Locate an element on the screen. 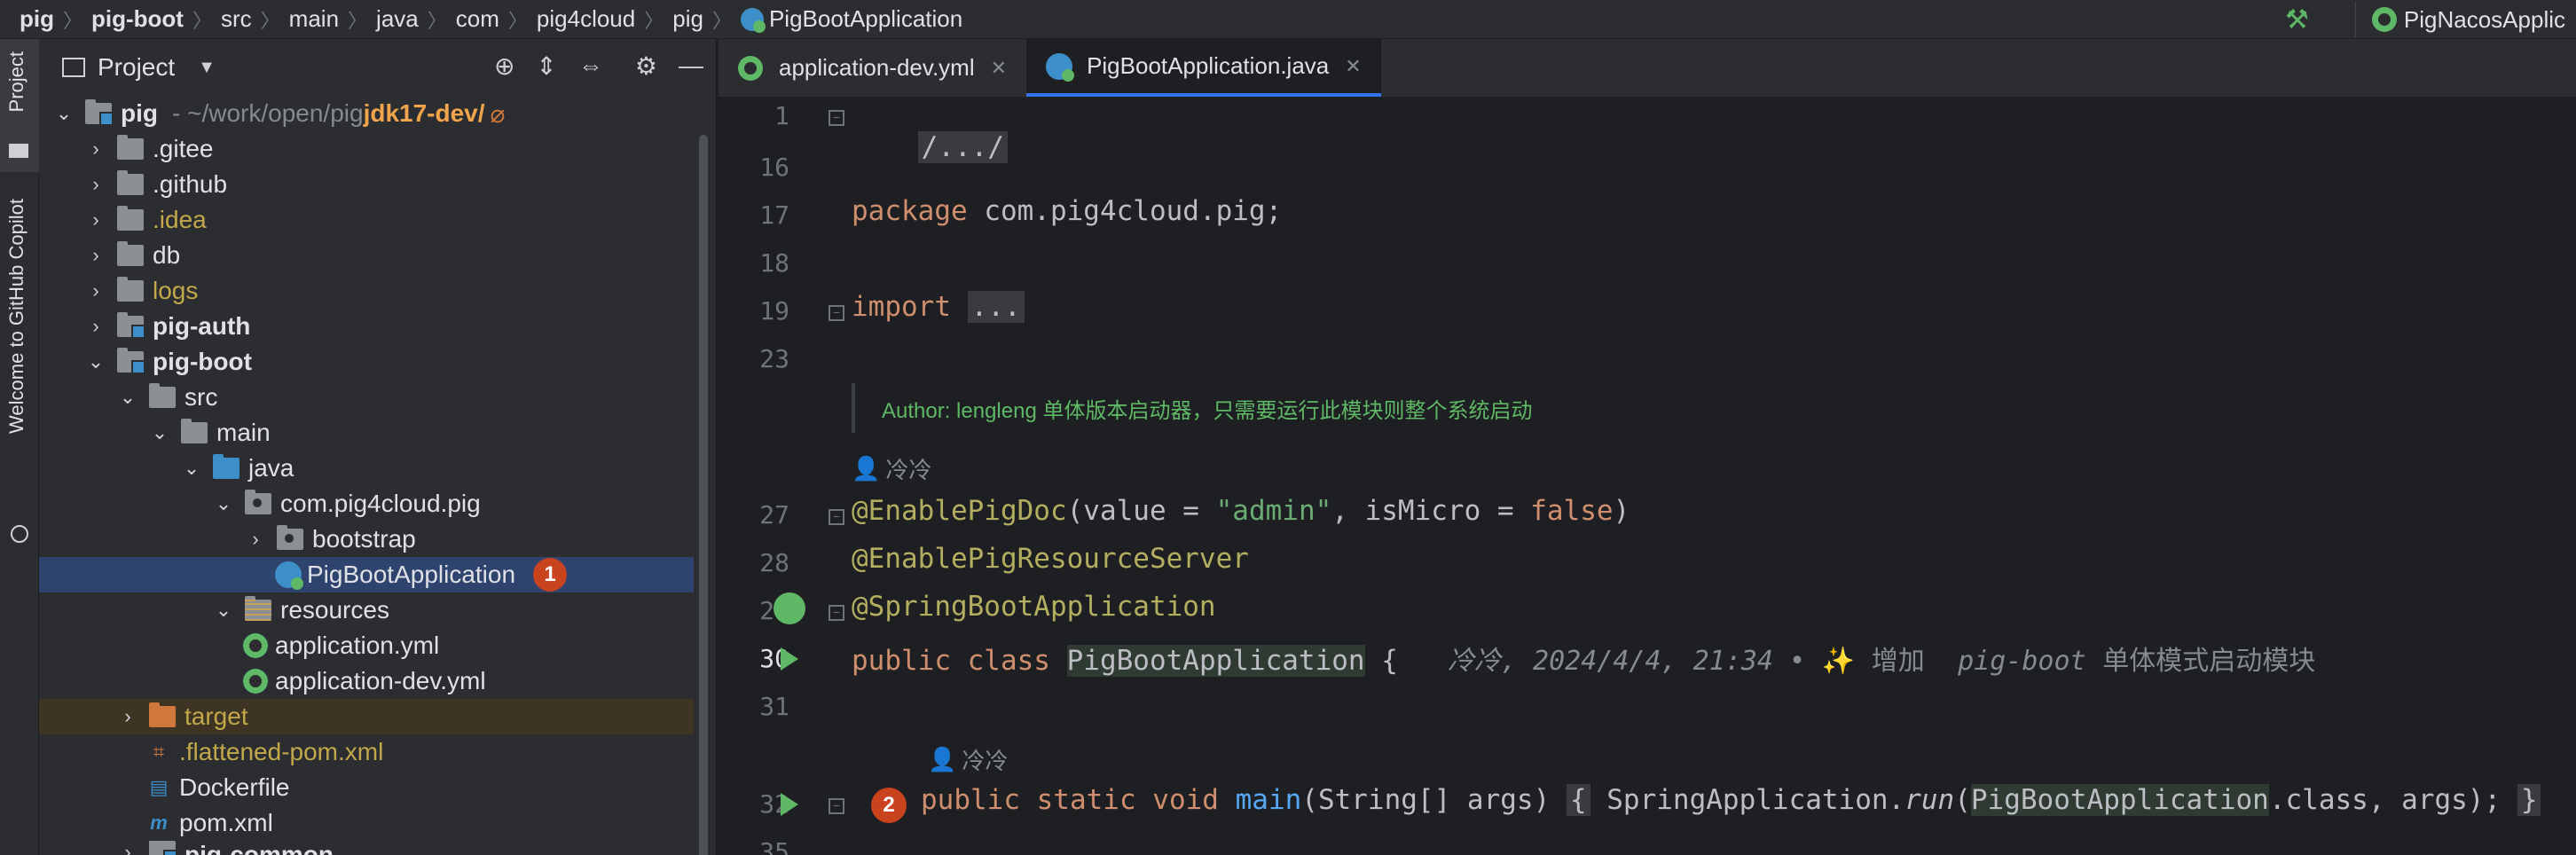 The height and width of the screenshot is (855, 2576). xml-file-icon: ⌗ is located at coordinates (159, 752).